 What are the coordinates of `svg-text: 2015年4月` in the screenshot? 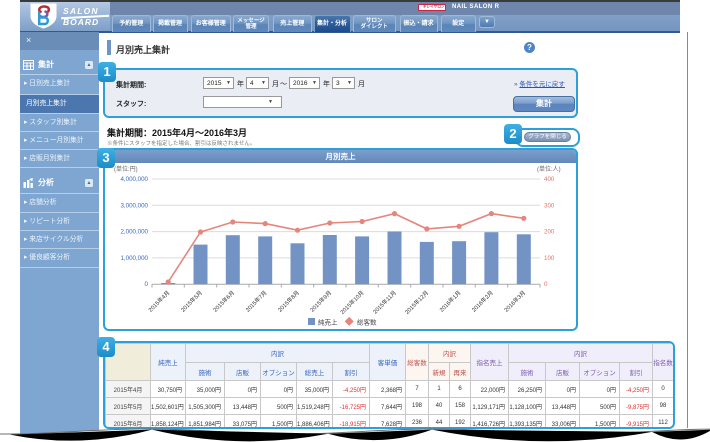 It's located at (159, 301).